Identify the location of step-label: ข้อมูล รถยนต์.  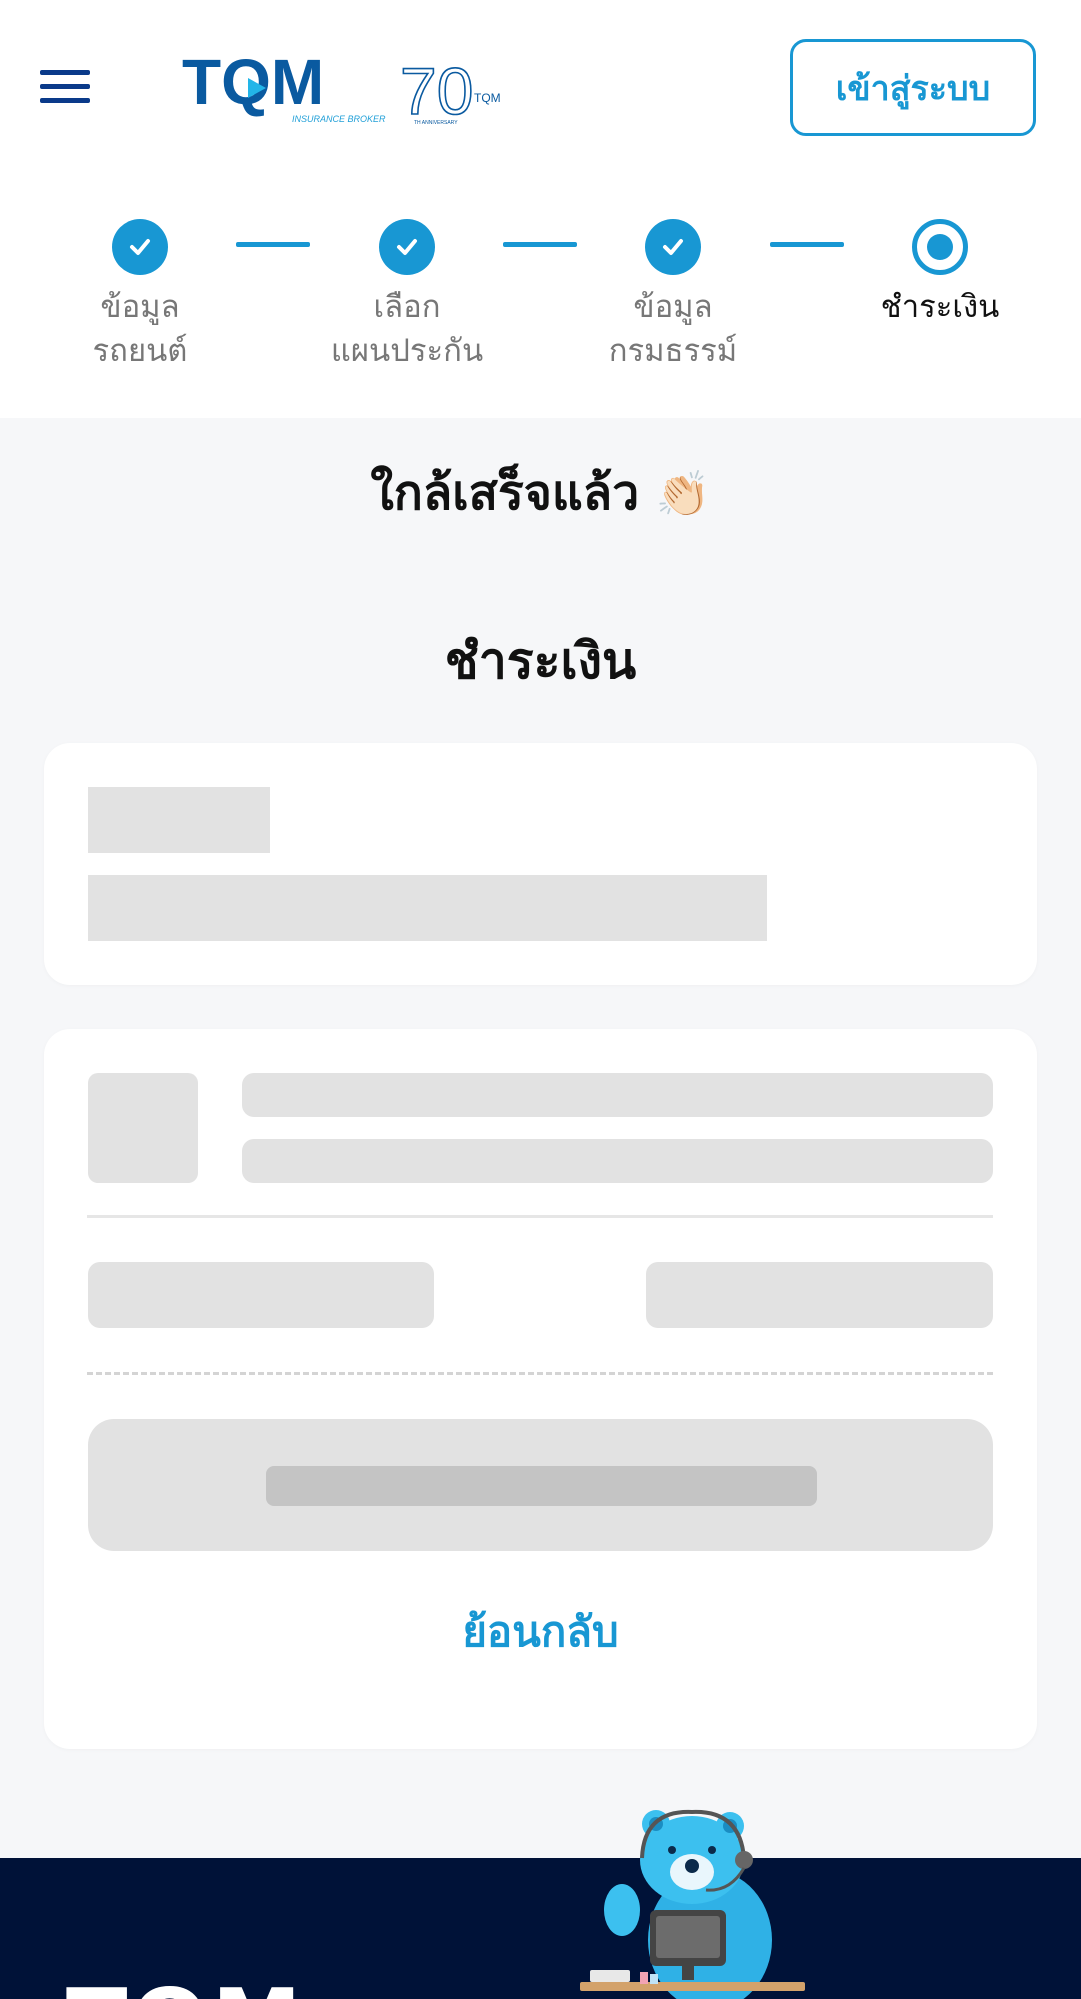
(140, 329).